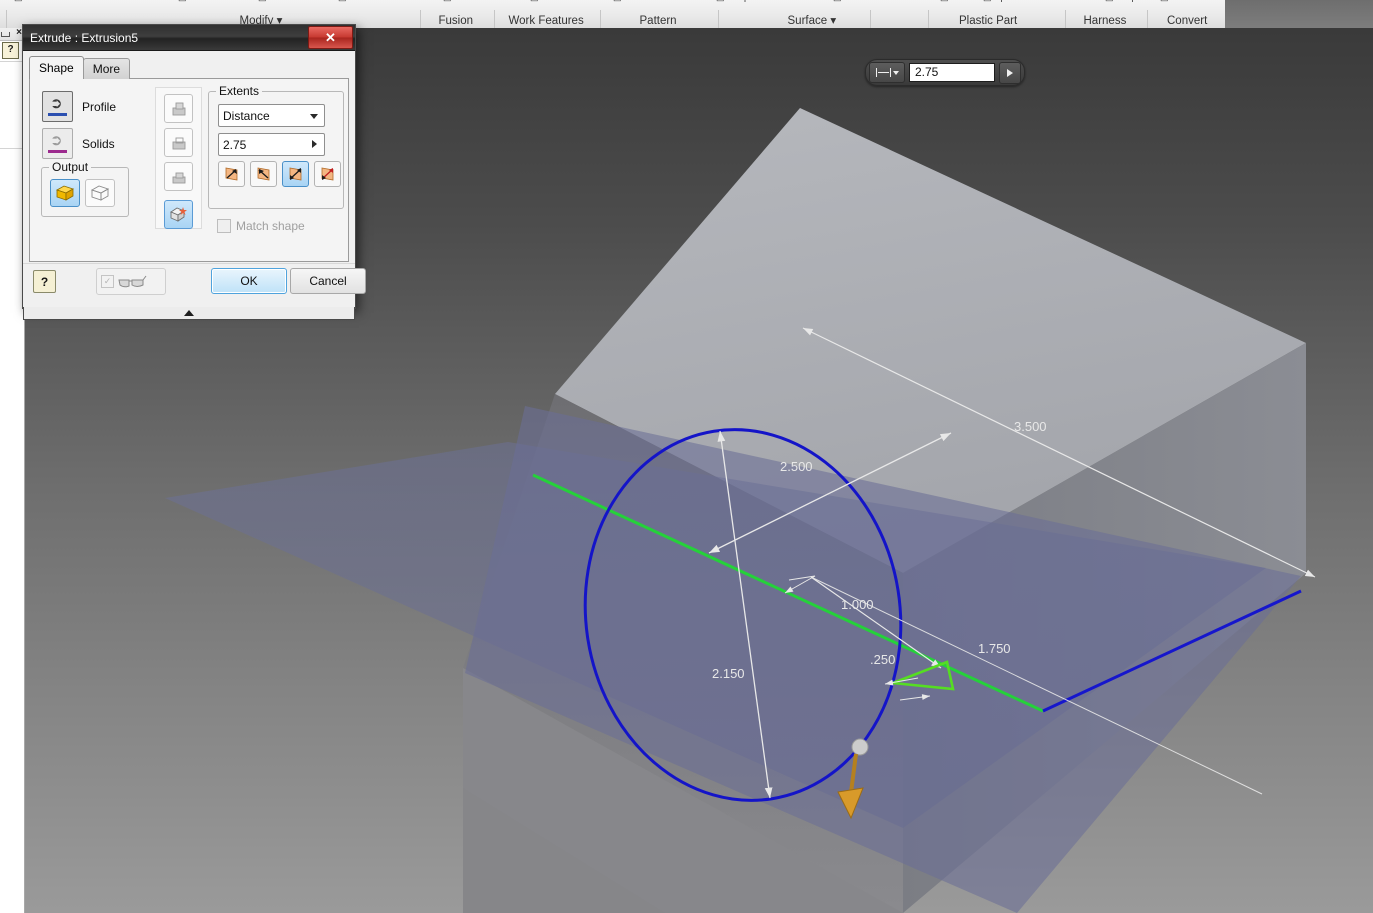  Describe the element at coordinates (630, 1) in the screenshot. I see `ribbon-command-mirror-icon: ▣Mirror` at that location.